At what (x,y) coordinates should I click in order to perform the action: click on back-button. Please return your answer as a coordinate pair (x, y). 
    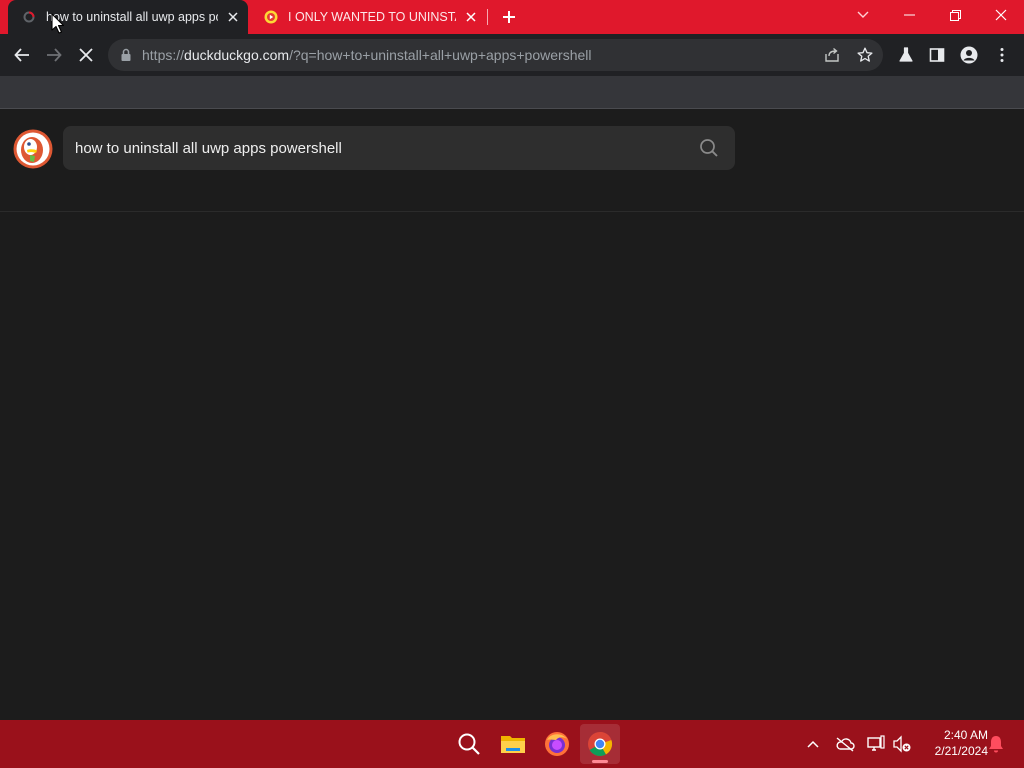
    Looking at the image, I should click on (22, 55).